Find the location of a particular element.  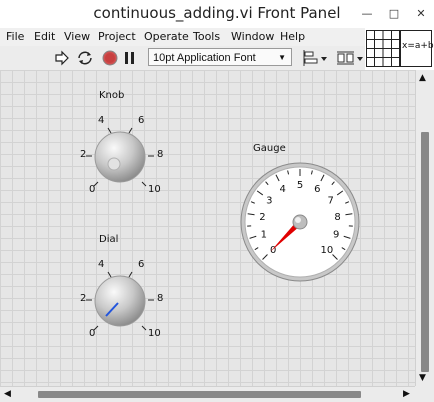

knob-tick-6: 6 is located at coordinates (141, 120).